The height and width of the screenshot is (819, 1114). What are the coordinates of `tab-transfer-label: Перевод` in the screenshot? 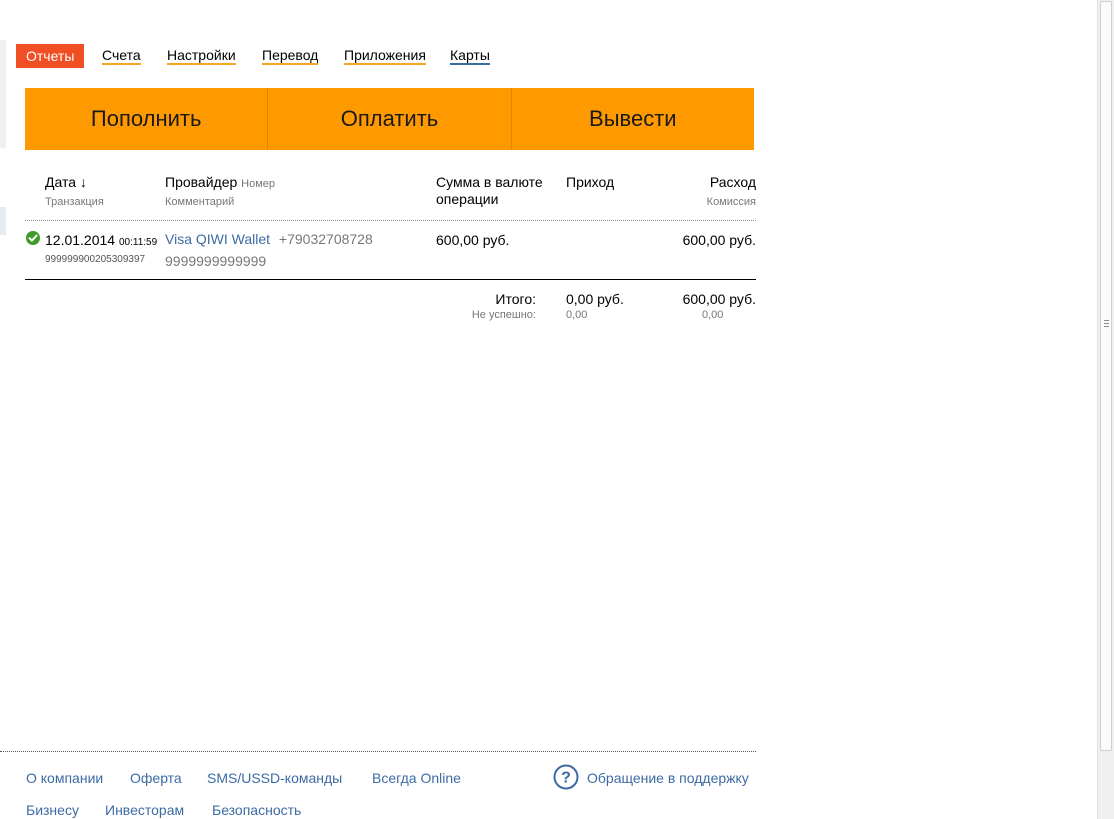 It's located at (290, 56).